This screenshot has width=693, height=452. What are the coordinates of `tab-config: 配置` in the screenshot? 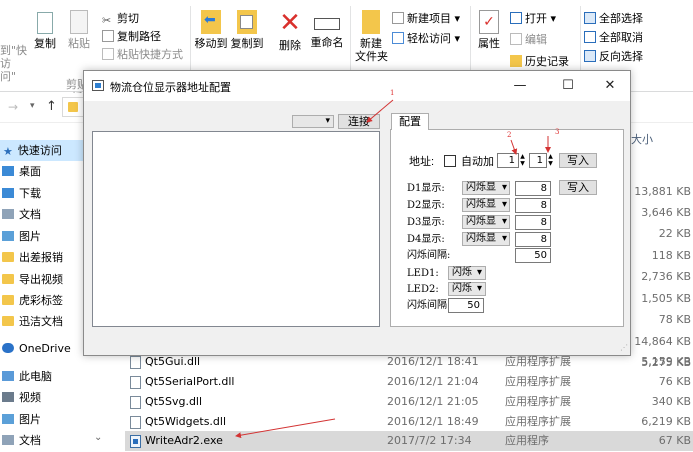 It's located at (410, 121).